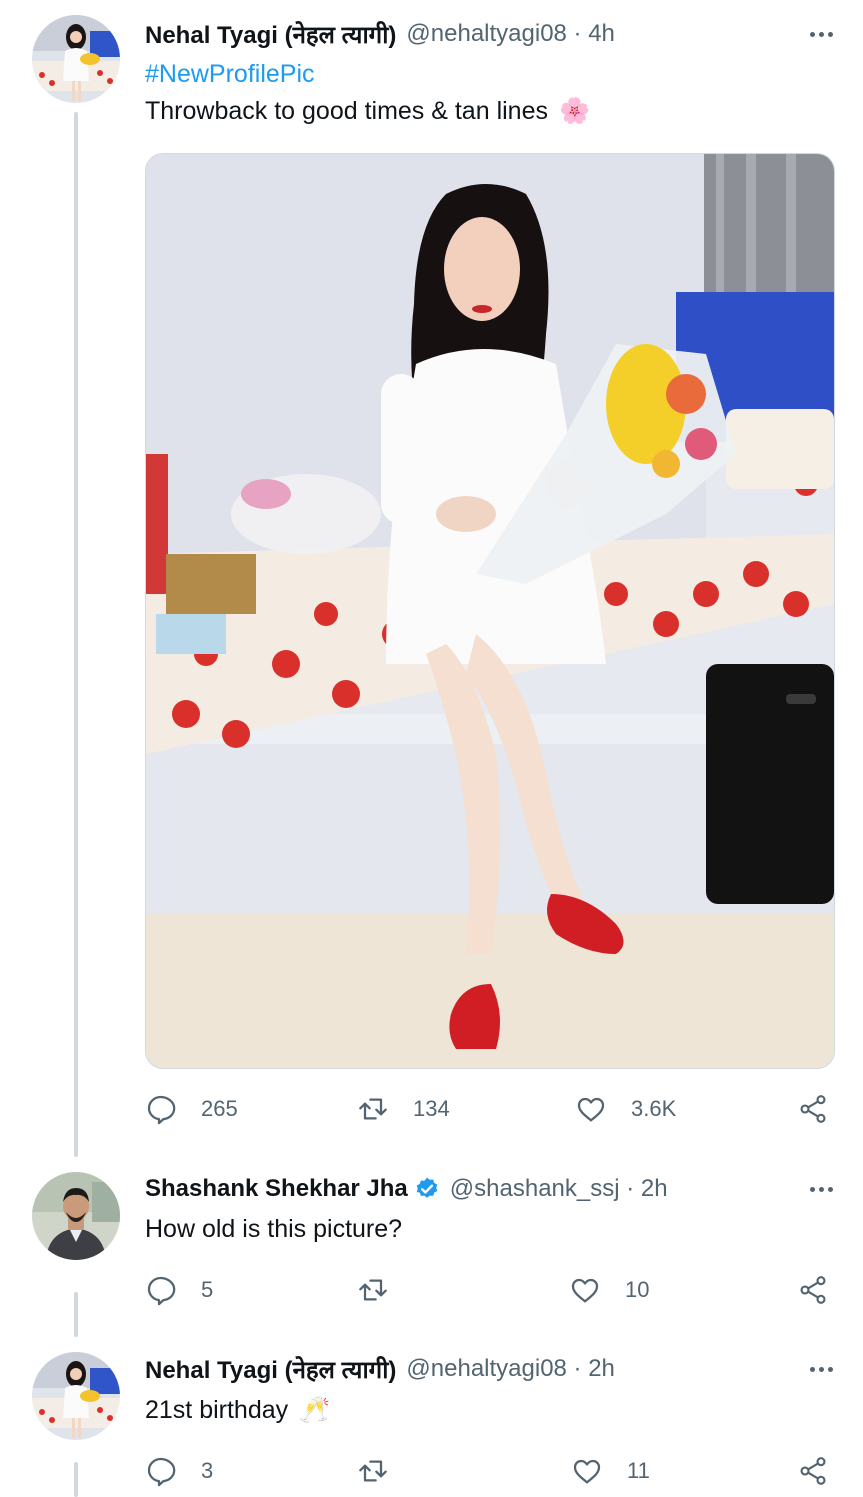 The width and height of the screenshot is (863, 1497). What do you see at coordinates (346, 111) in the screenshot?
I see `tweet-text-content: Throwback to good times & tan lines` at bounding box center [346, 111].